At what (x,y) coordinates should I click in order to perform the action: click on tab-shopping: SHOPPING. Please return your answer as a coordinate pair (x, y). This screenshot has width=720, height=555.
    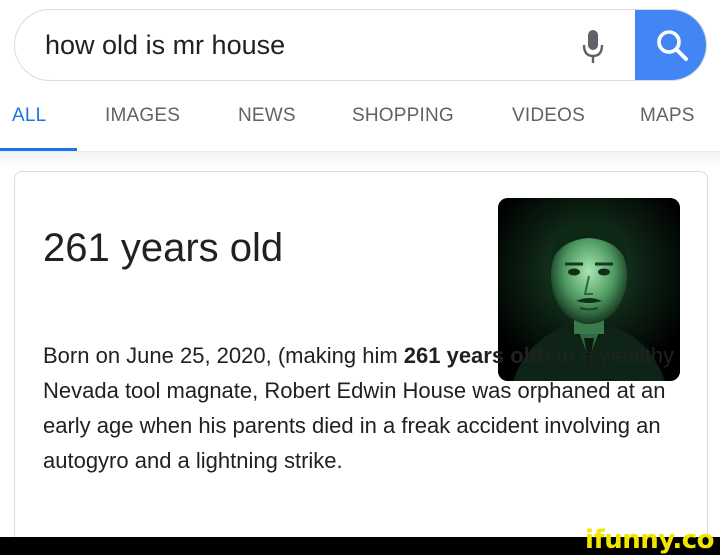
    Looking at the image, I should click on (403, 116).